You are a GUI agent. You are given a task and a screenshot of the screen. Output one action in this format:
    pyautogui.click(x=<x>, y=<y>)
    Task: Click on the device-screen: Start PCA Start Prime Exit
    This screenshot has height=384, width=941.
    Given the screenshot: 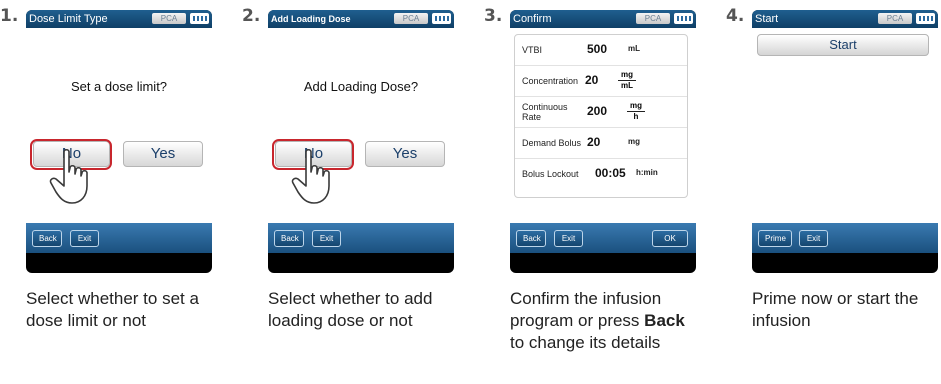 What is the action you would take?
    pyautogui.click(x=845, y=141)
    